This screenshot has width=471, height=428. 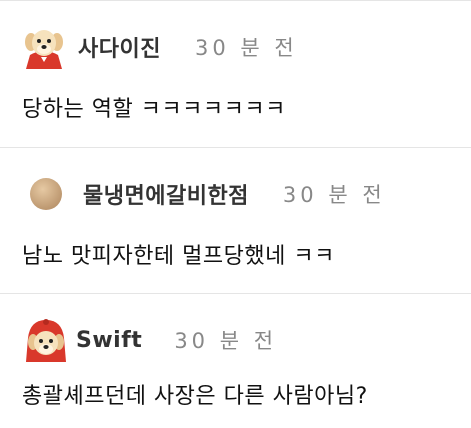 What do you see at coordinates (44, 47) in the screenshot?
I see `puppy-red-cape-icon` at bounding box center [44, 47].